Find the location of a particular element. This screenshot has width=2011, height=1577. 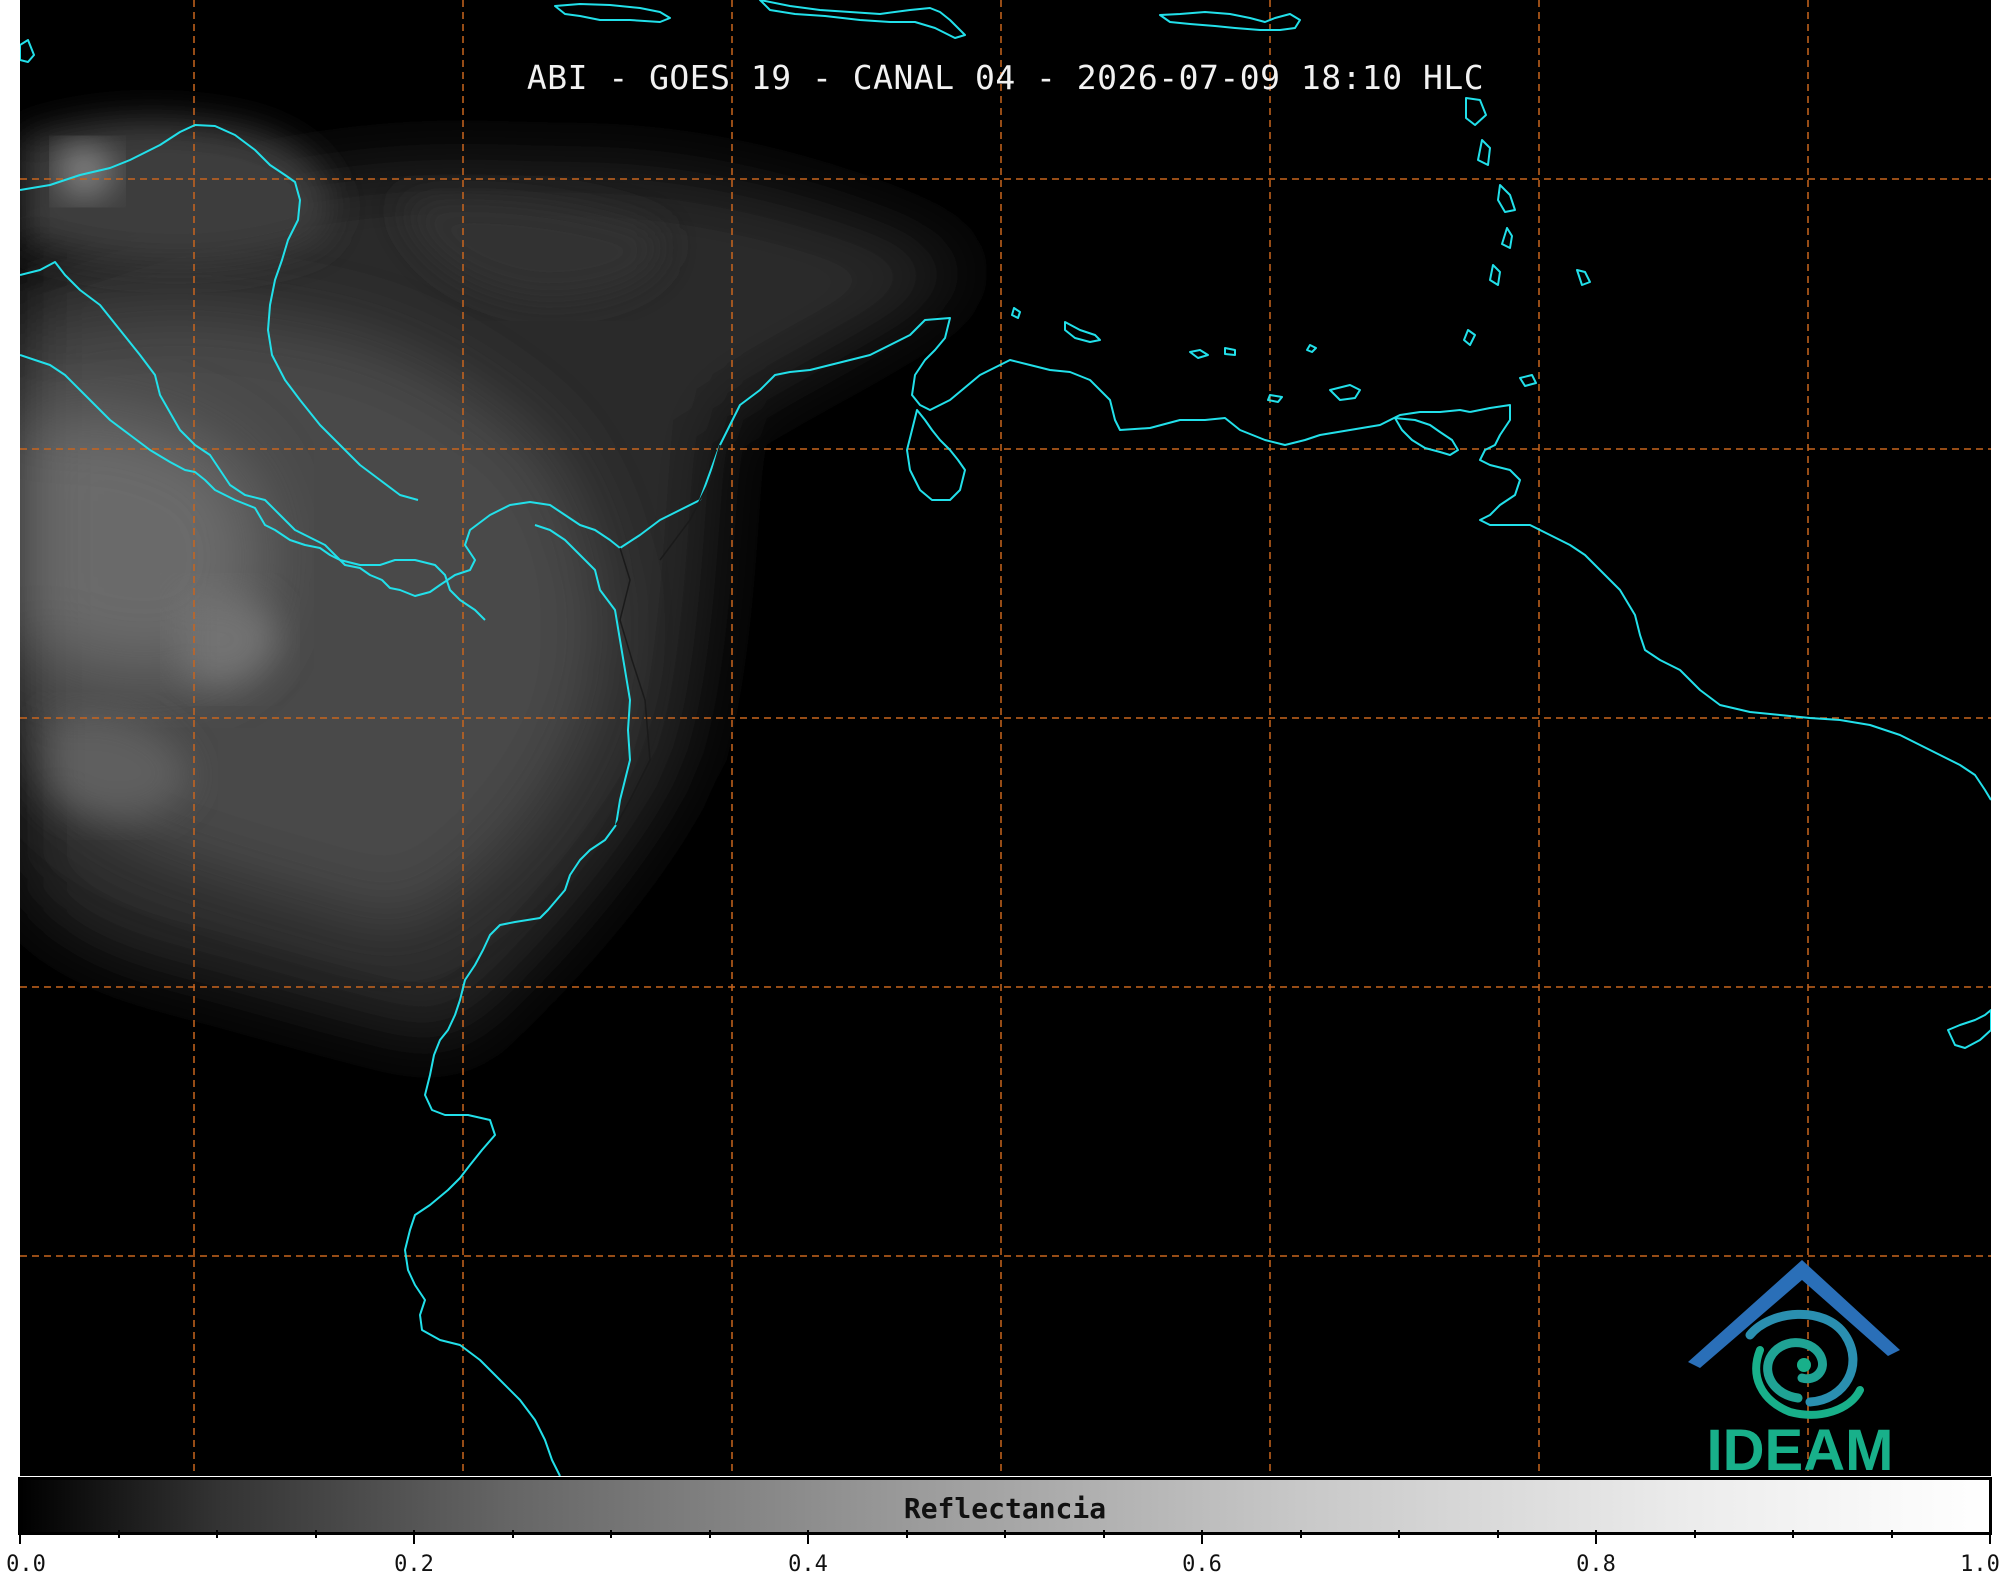

colorbar-label: Reflectancia is located at coordinates (1005, 1508).